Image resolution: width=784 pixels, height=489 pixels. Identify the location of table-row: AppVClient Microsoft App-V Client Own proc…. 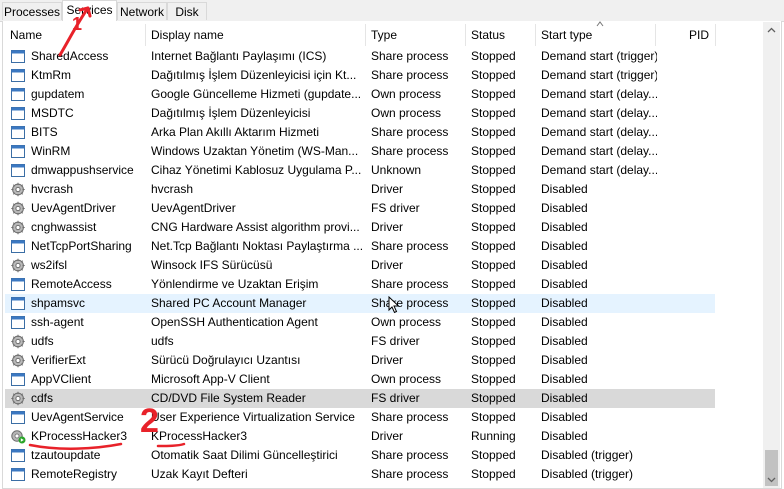
(360, 379).